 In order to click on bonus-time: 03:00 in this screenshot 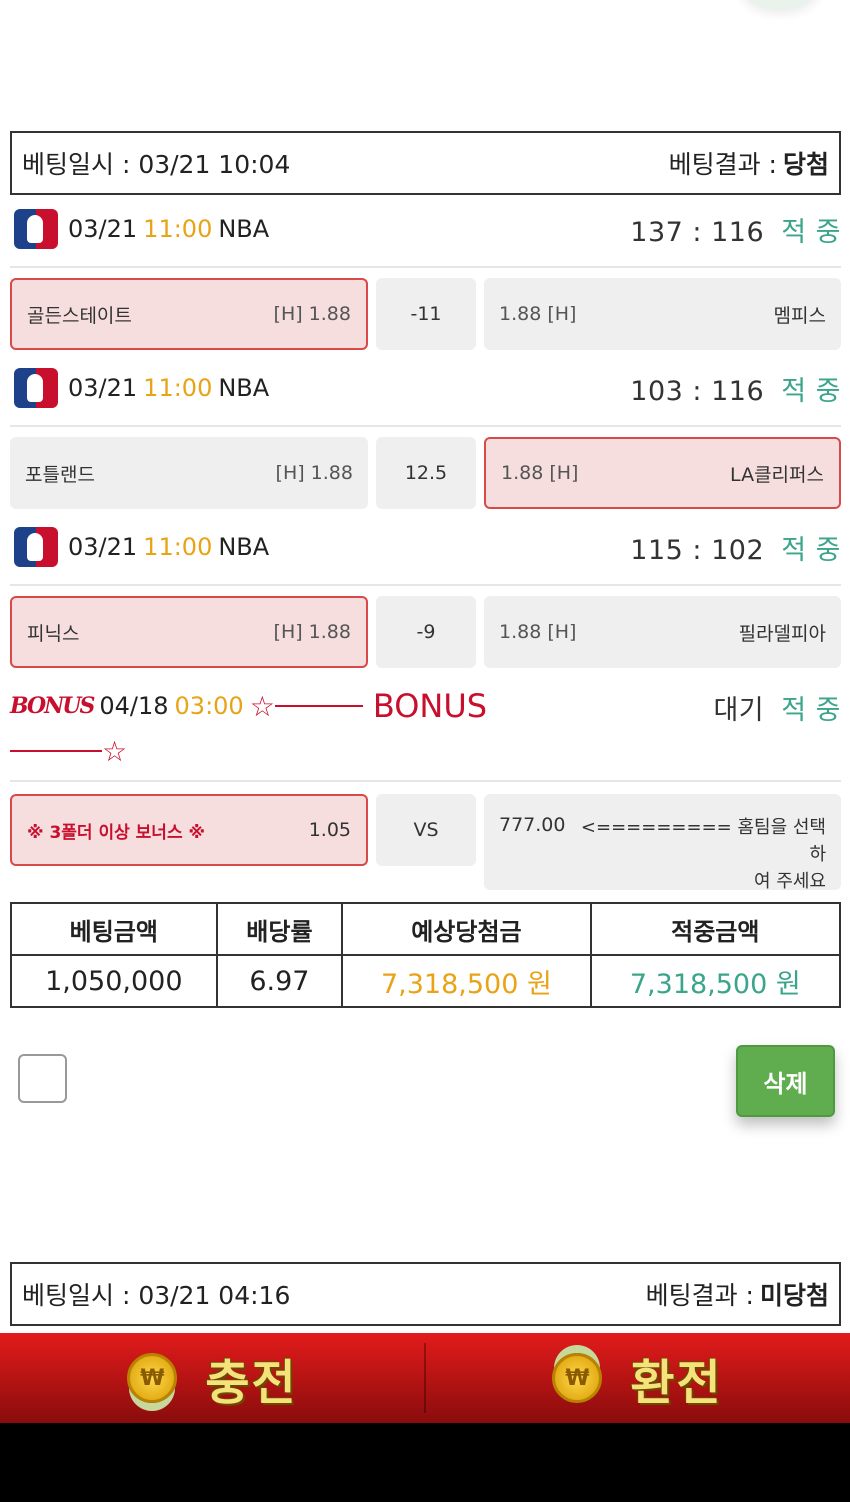, I will do `click(209, 706)`.